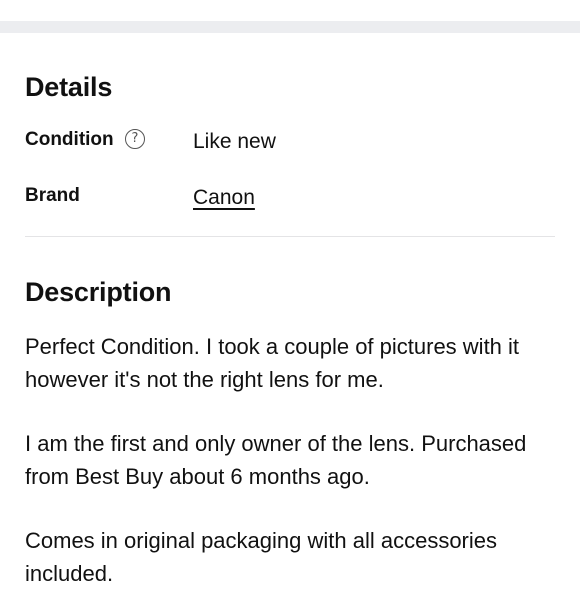 Image resolution: width=580 pixels, height=590 pixels. Describe the element at coordinates (135, 139) in the screenshot. I see `question-circle-icon: ?` at that location.